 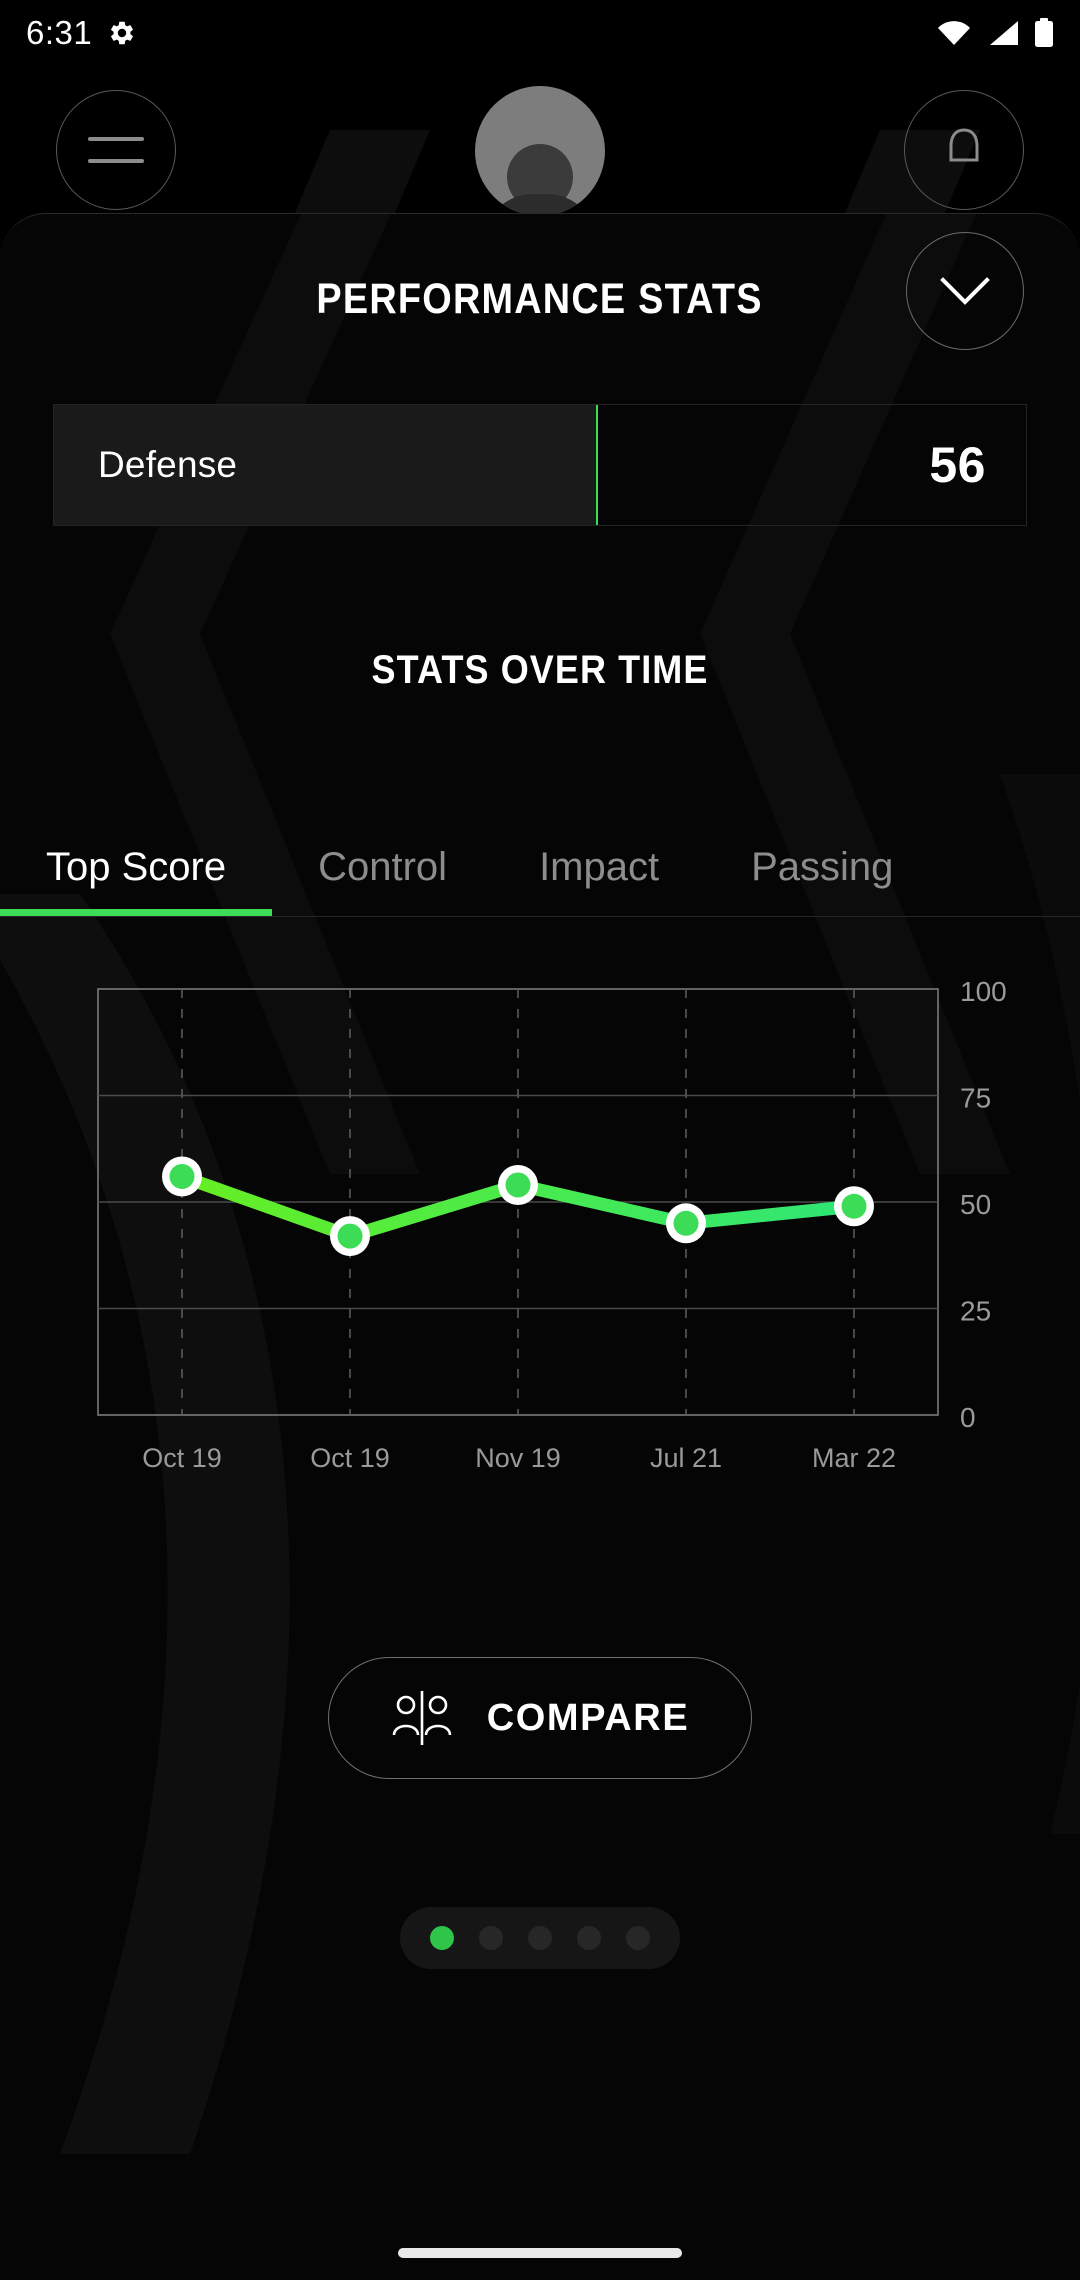 I want to click on compare-button-label: COMPARE, so click(x=588, y=1717).